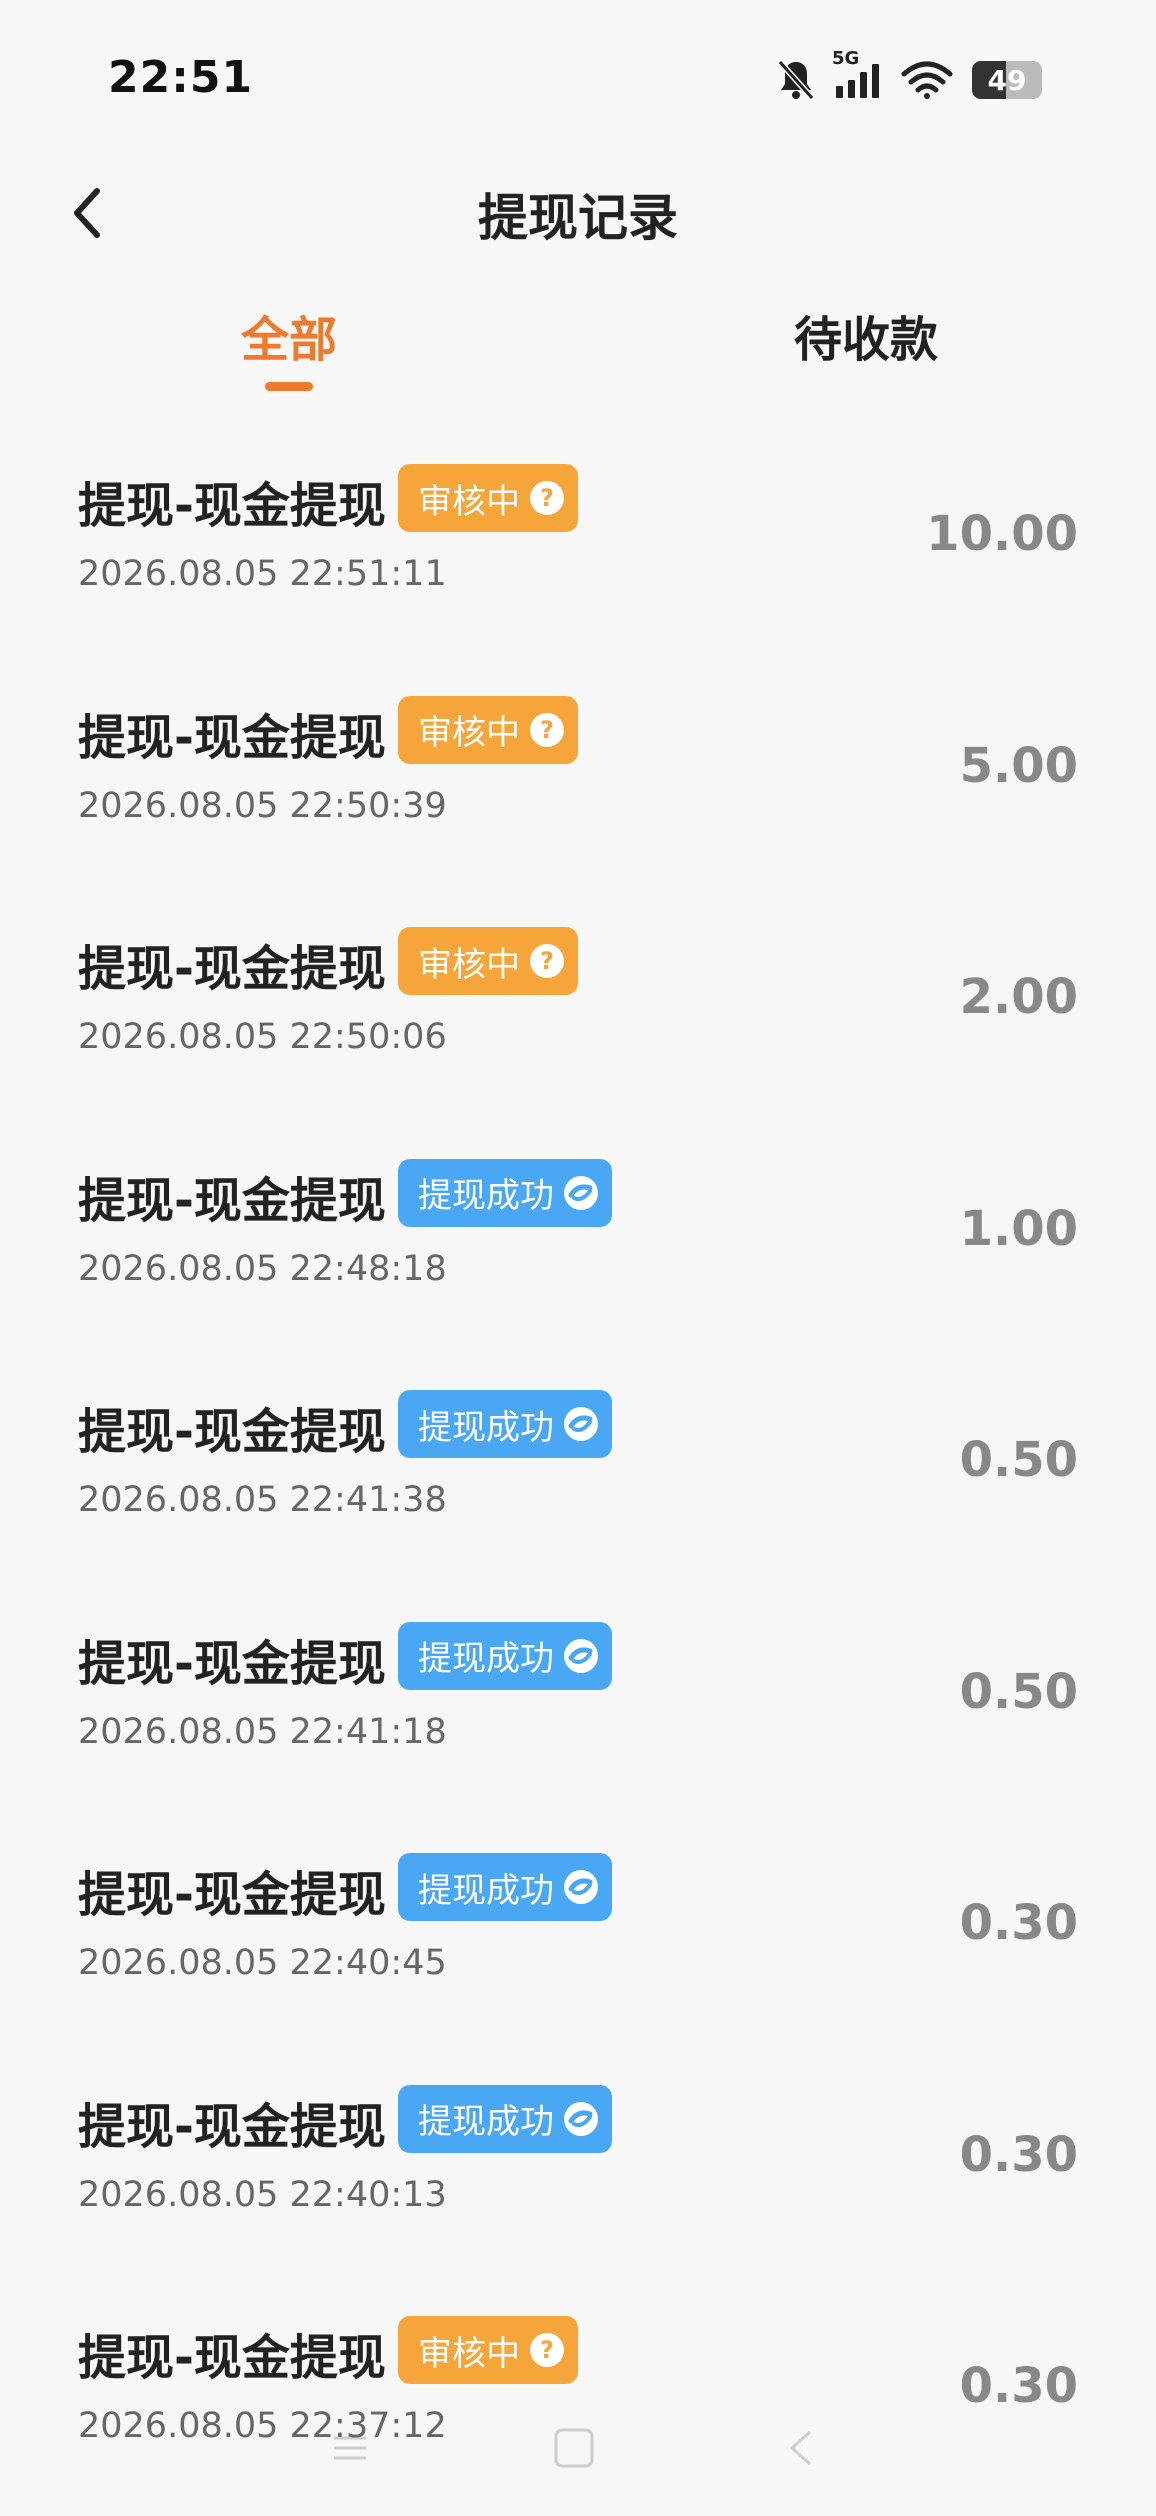 The image size is (1156, 2516). Describe the element at coordinates (289, 335) in the screenshot. I see `tab-all: 全部` at that location.